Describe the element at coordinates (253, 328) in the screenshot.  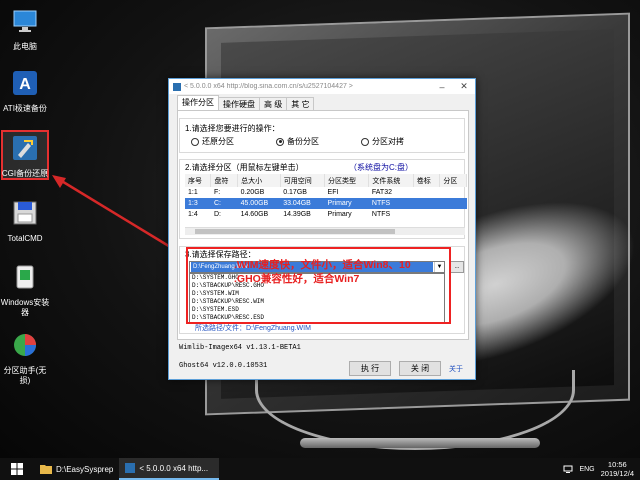
I see `selected-path-text: 所选路径/文件：D:\FengZhuang.WIM` at that location.